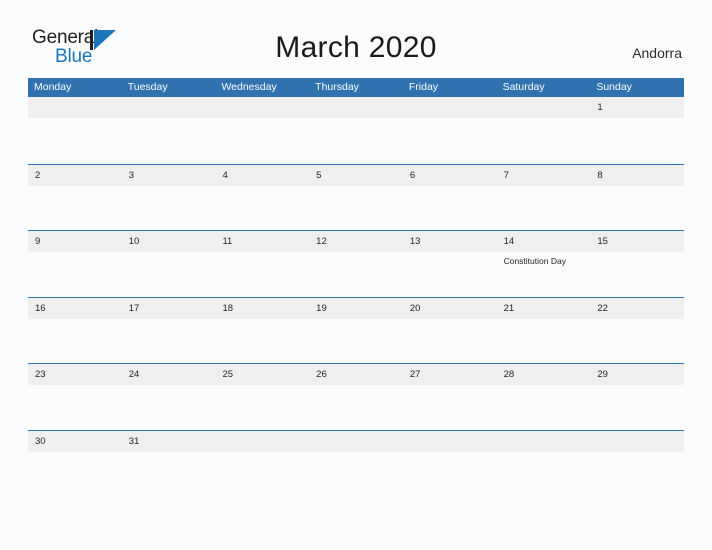  Describe the element at coordinates (262, 331) in the screenshot. I see `calendar-day-cell: 18` at that location.